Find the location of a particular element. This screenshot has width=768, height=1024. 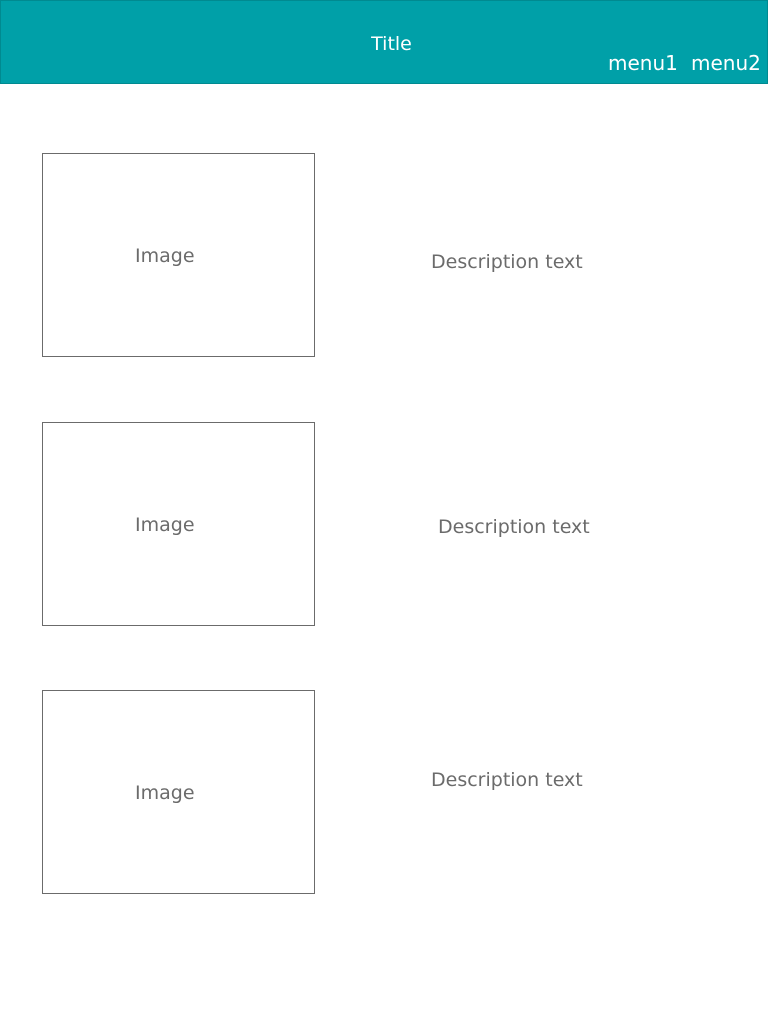

menu-item-2: menu2 is located at coordinates (726, 63).